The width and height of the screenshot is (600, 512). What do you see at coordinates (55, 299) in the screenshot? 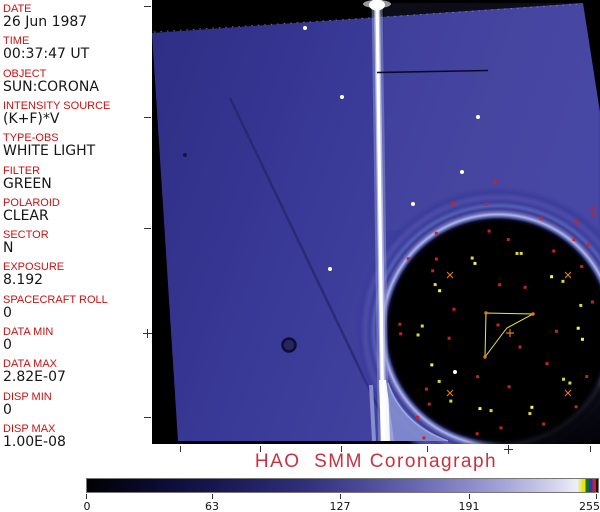
I see `metadata-label: SPACECRAFT ROLL` at bounding box center [55, 299].